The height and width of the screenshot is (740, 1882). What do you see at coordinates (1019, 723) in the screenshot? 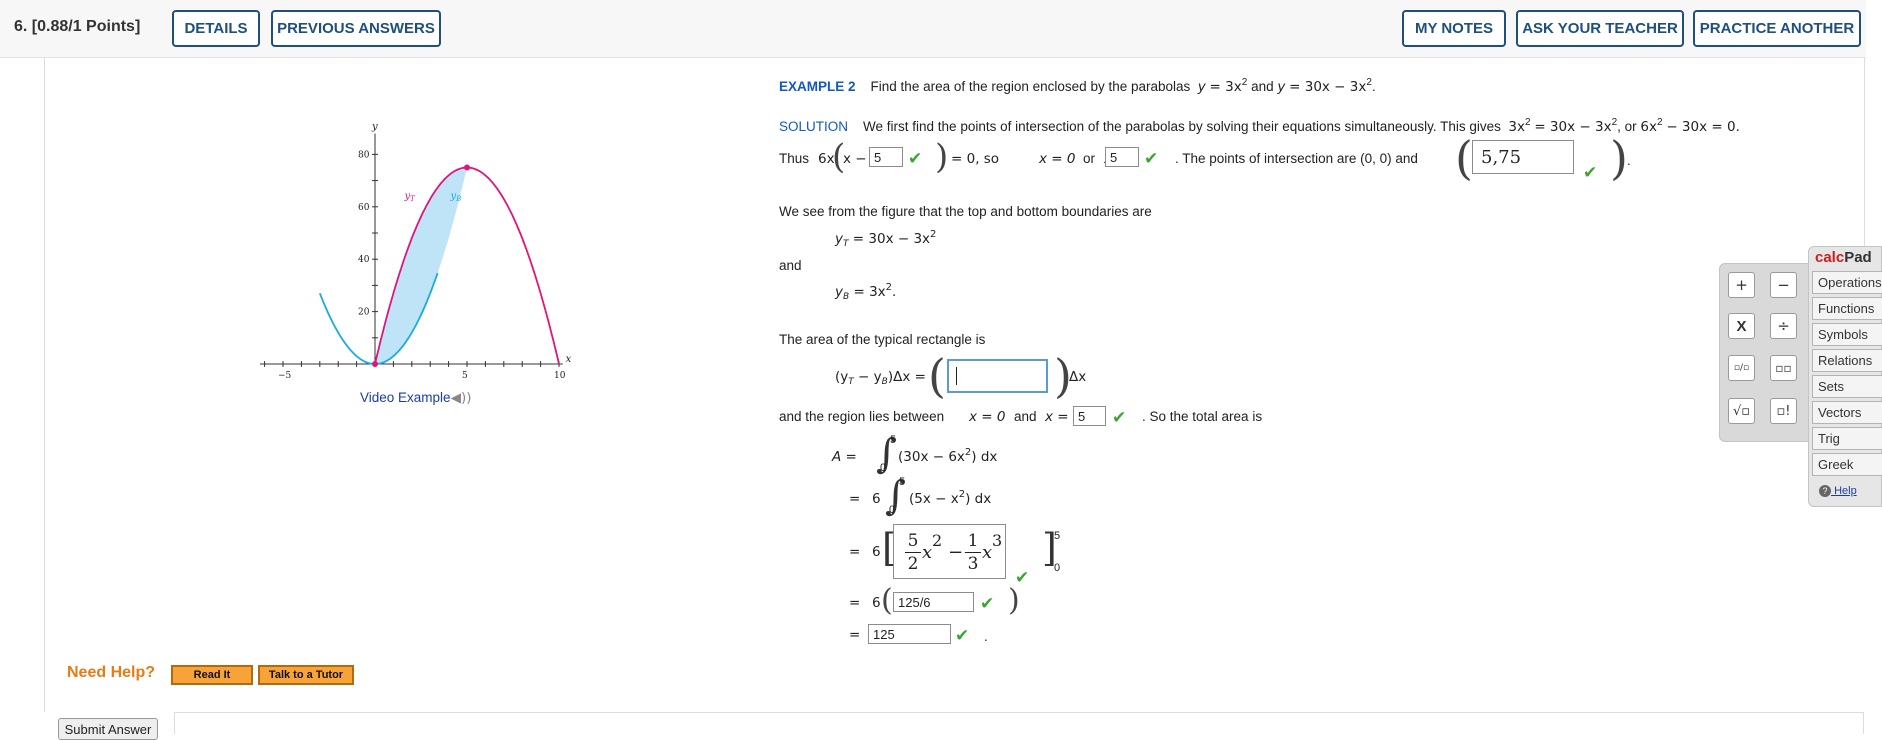
I see `answer-area-border` at bounding box center [1019, 723].